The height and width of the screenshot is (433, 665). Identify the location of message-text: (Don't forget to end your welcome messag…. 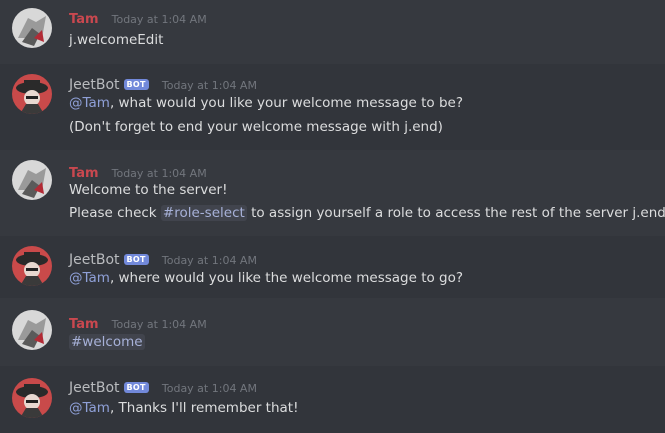
(256, 127).